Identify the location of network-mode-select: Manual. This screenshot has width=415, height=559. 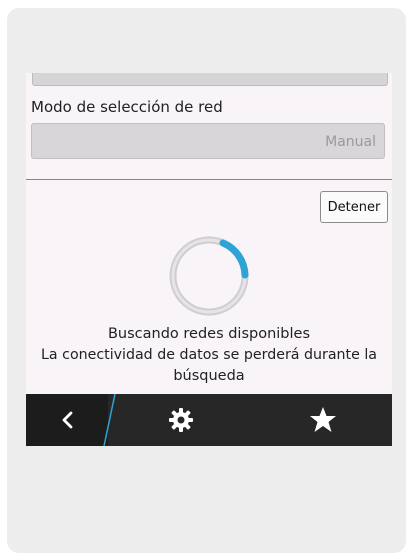
(208, 141).